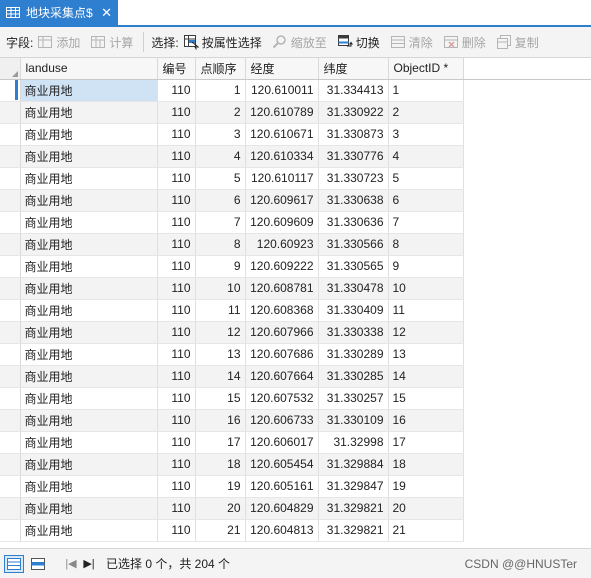 This screenshot has width=591, height=578. I want to click on cell-order: 2, so click(220, 112).